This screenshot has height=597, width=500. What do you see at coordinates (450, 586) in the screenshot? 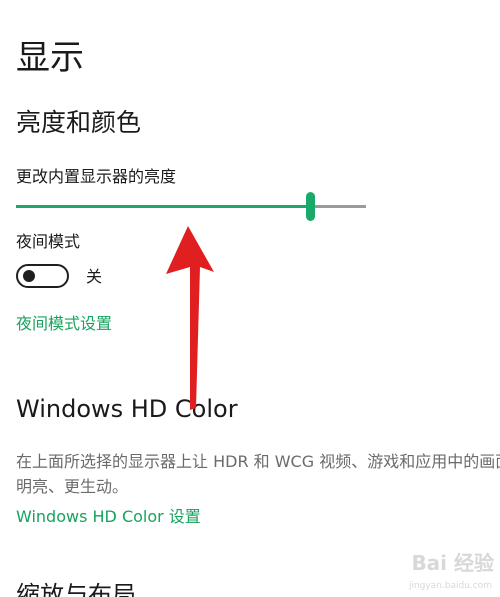
I see `watermark-url: jingyan.baidu.com` at bounding box center [450, 586].